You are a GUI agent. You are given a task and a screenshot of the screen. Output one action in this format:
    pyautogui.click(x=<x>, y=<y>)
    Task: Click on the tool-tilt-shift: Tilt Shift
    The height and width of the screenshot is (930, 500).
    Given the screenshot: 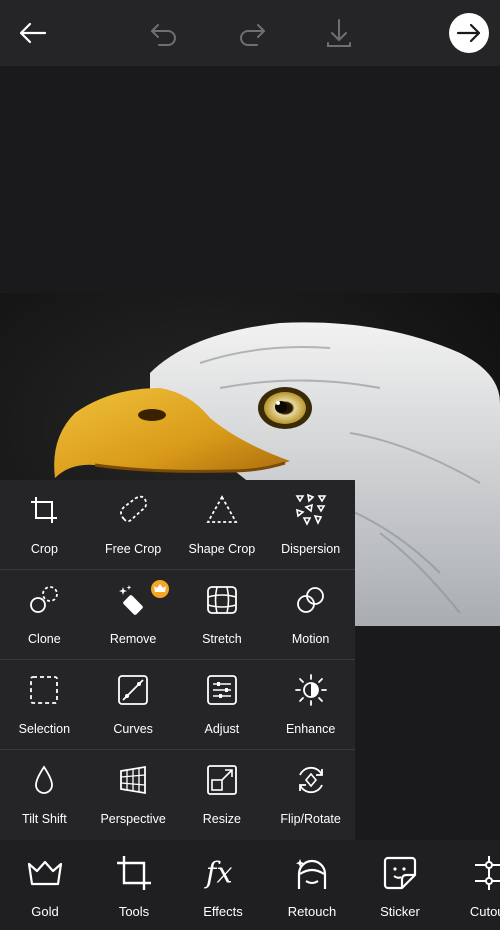 What is the action you would take?
    pyautogui.click(x=44, y=794)
    